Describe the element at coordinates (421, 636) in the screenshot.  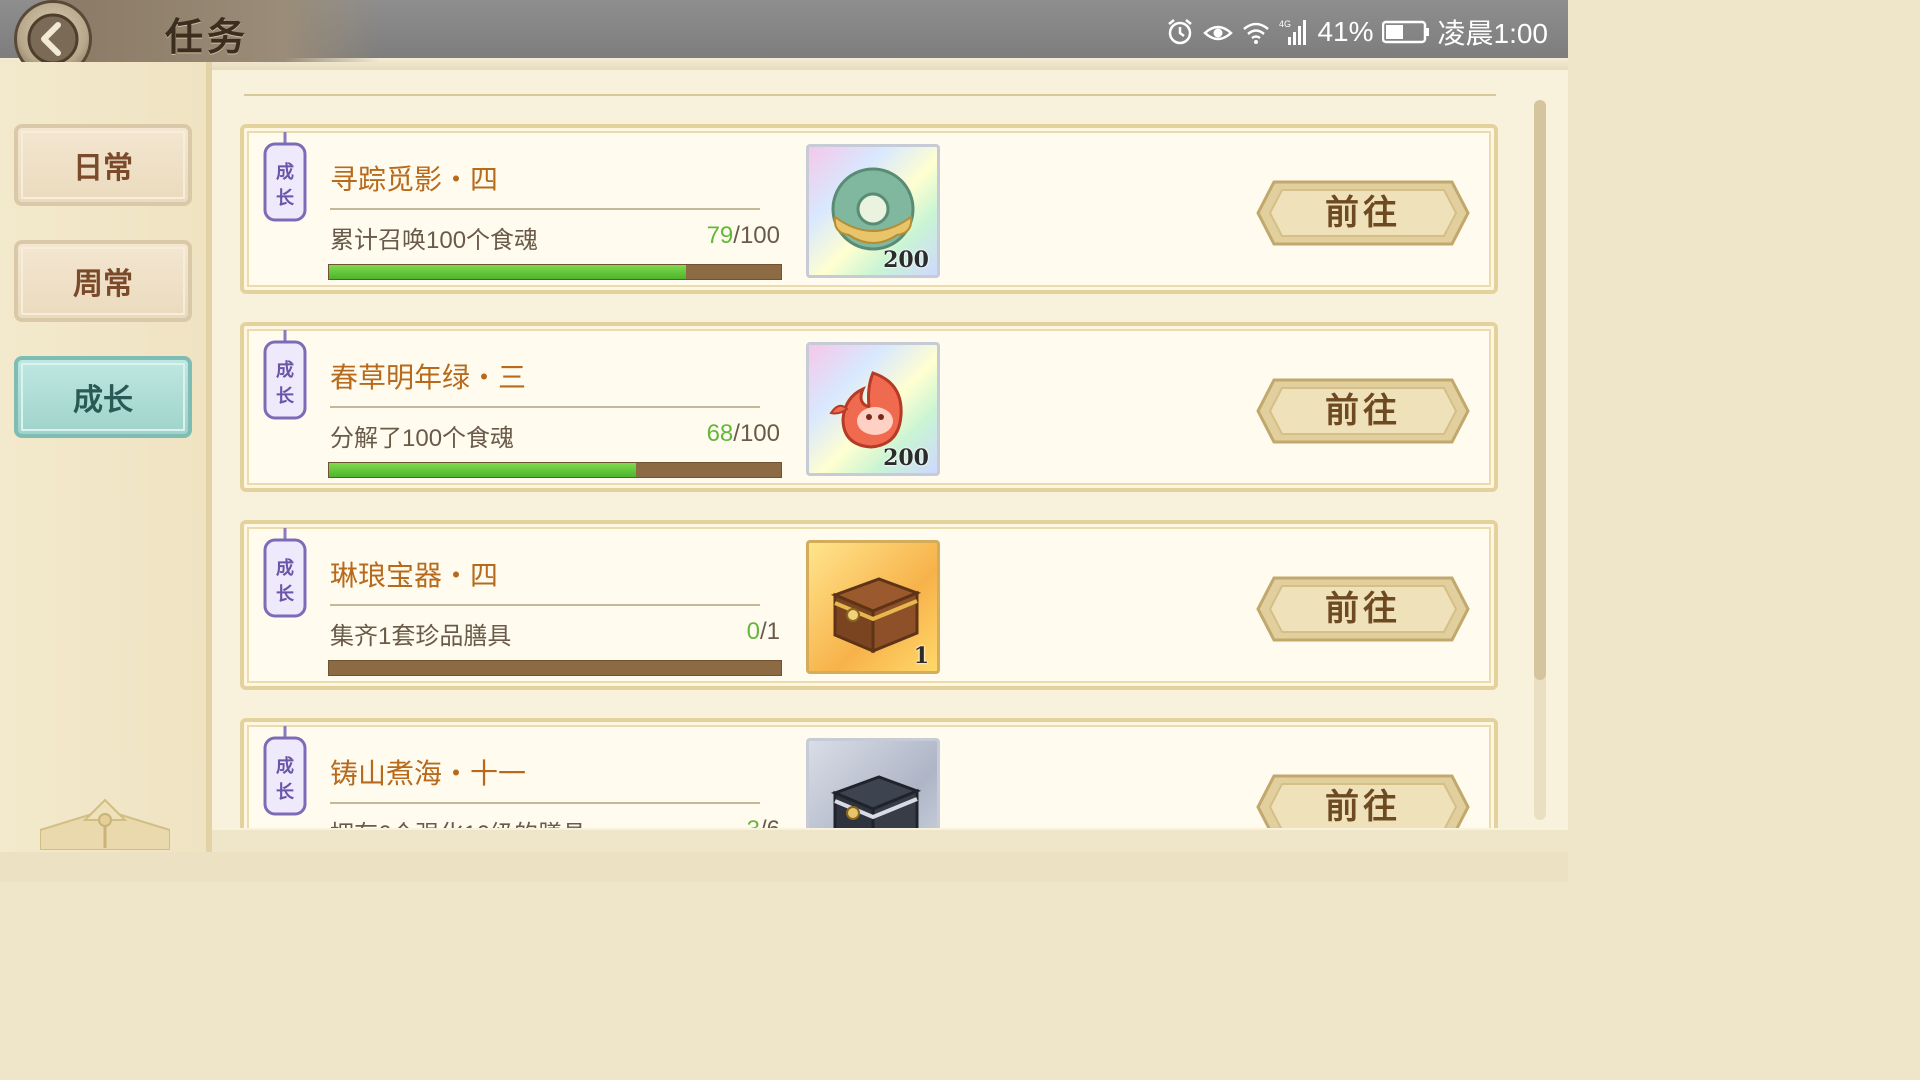
I see `task-description: 集齐1套珍品膳具` at that location.